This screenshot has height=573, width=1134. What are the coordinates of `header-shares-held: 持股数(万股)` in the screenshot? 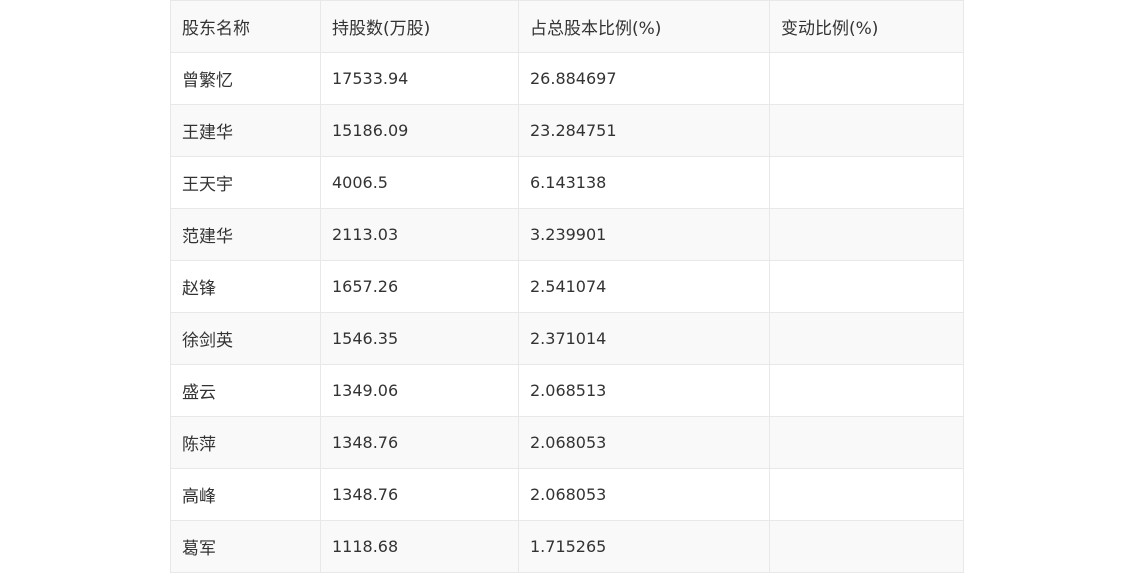 It's located at (419, 26).